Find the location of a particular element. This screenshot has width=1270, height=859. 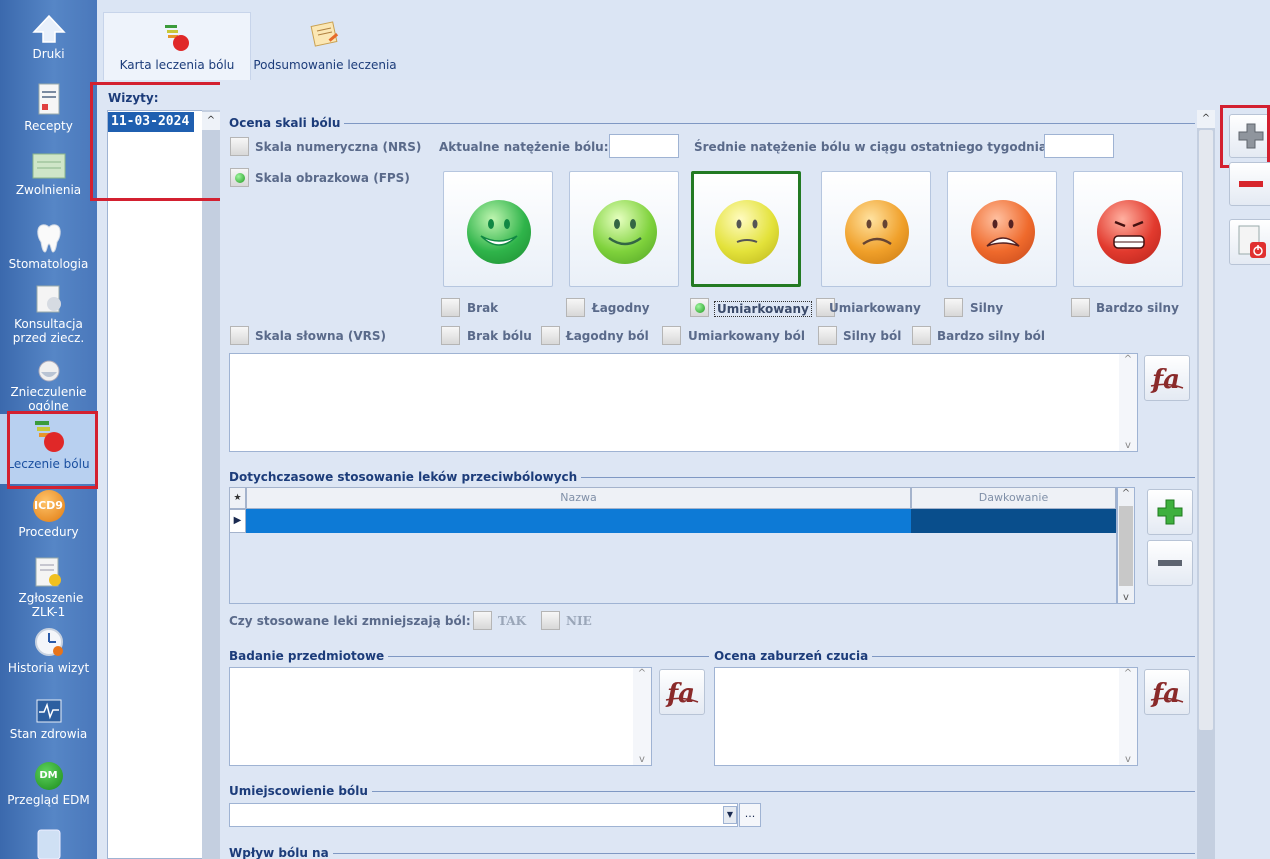

impact-title: Wpływ bólu na is located at coordinates (281, 852).